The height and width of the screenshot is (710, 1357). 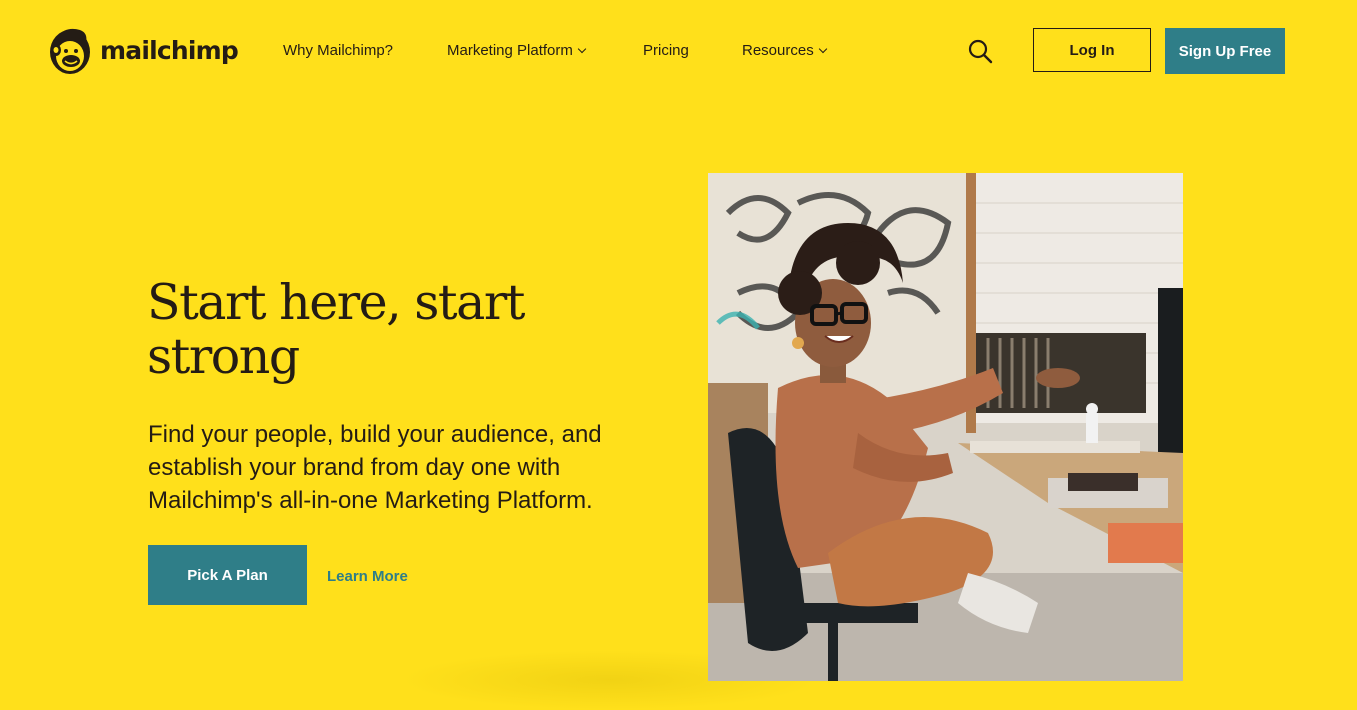 I want to click on nav-item-resources: Resources, so click(x=784, y=50).